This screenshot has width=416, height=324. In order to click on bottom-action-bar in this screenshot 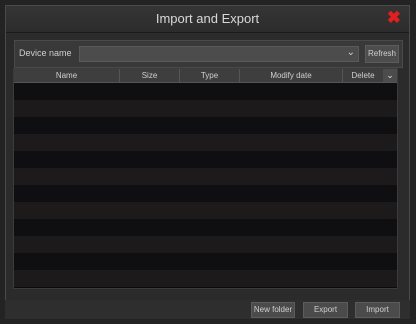, I will do `click(207, 309)`.